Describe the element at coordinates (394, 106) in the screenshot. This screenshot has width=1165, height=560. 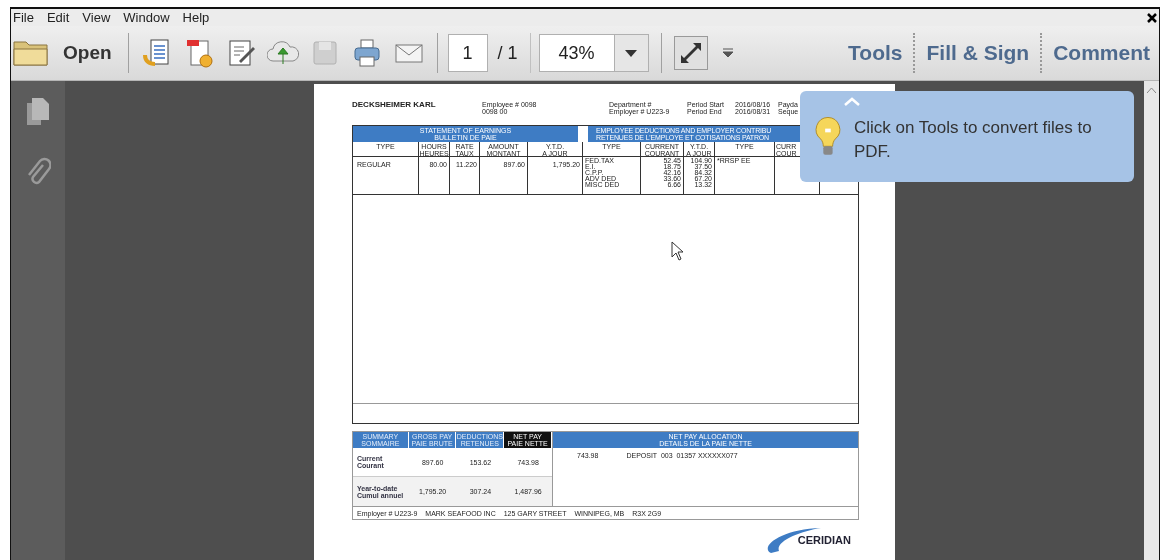
I see `employee-name: DECKSHEIMER KARL` at that location.